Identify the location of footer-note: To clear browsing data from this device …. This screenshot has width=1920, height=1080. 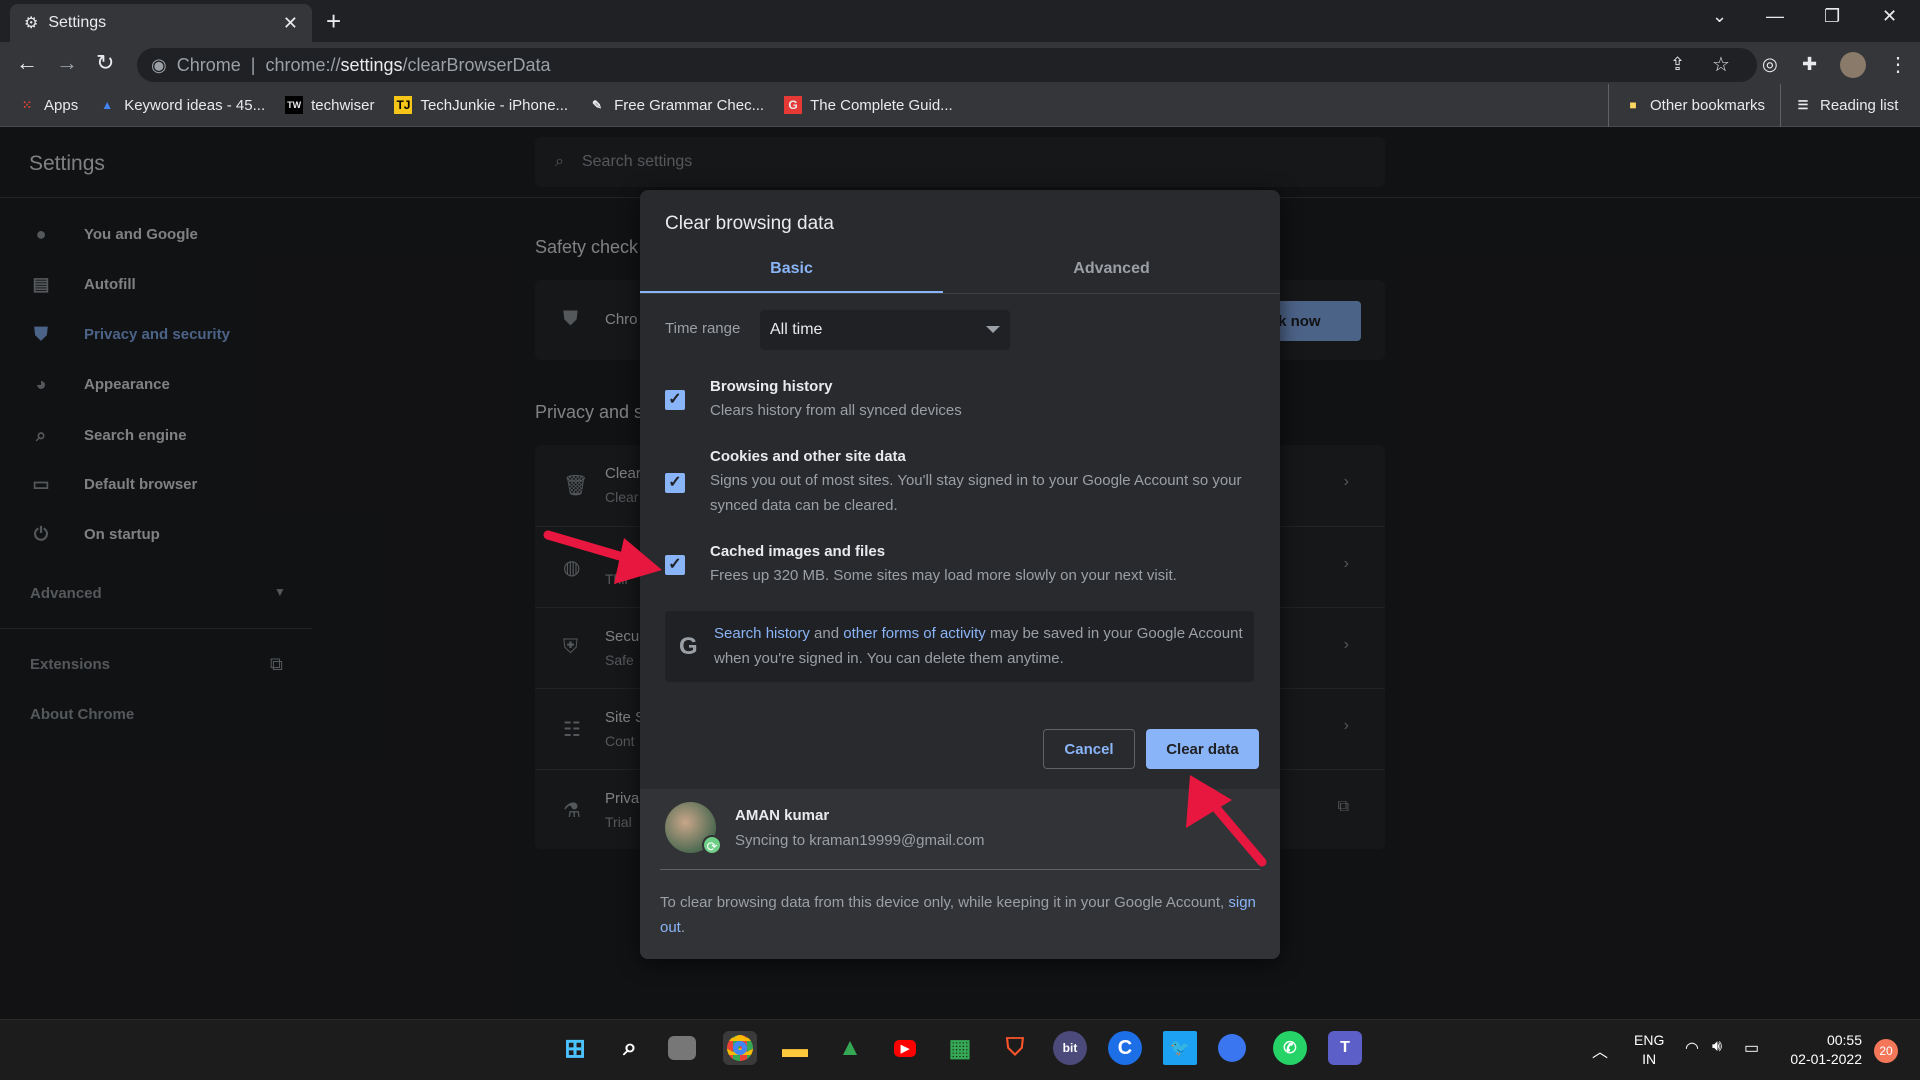
(960, 915).